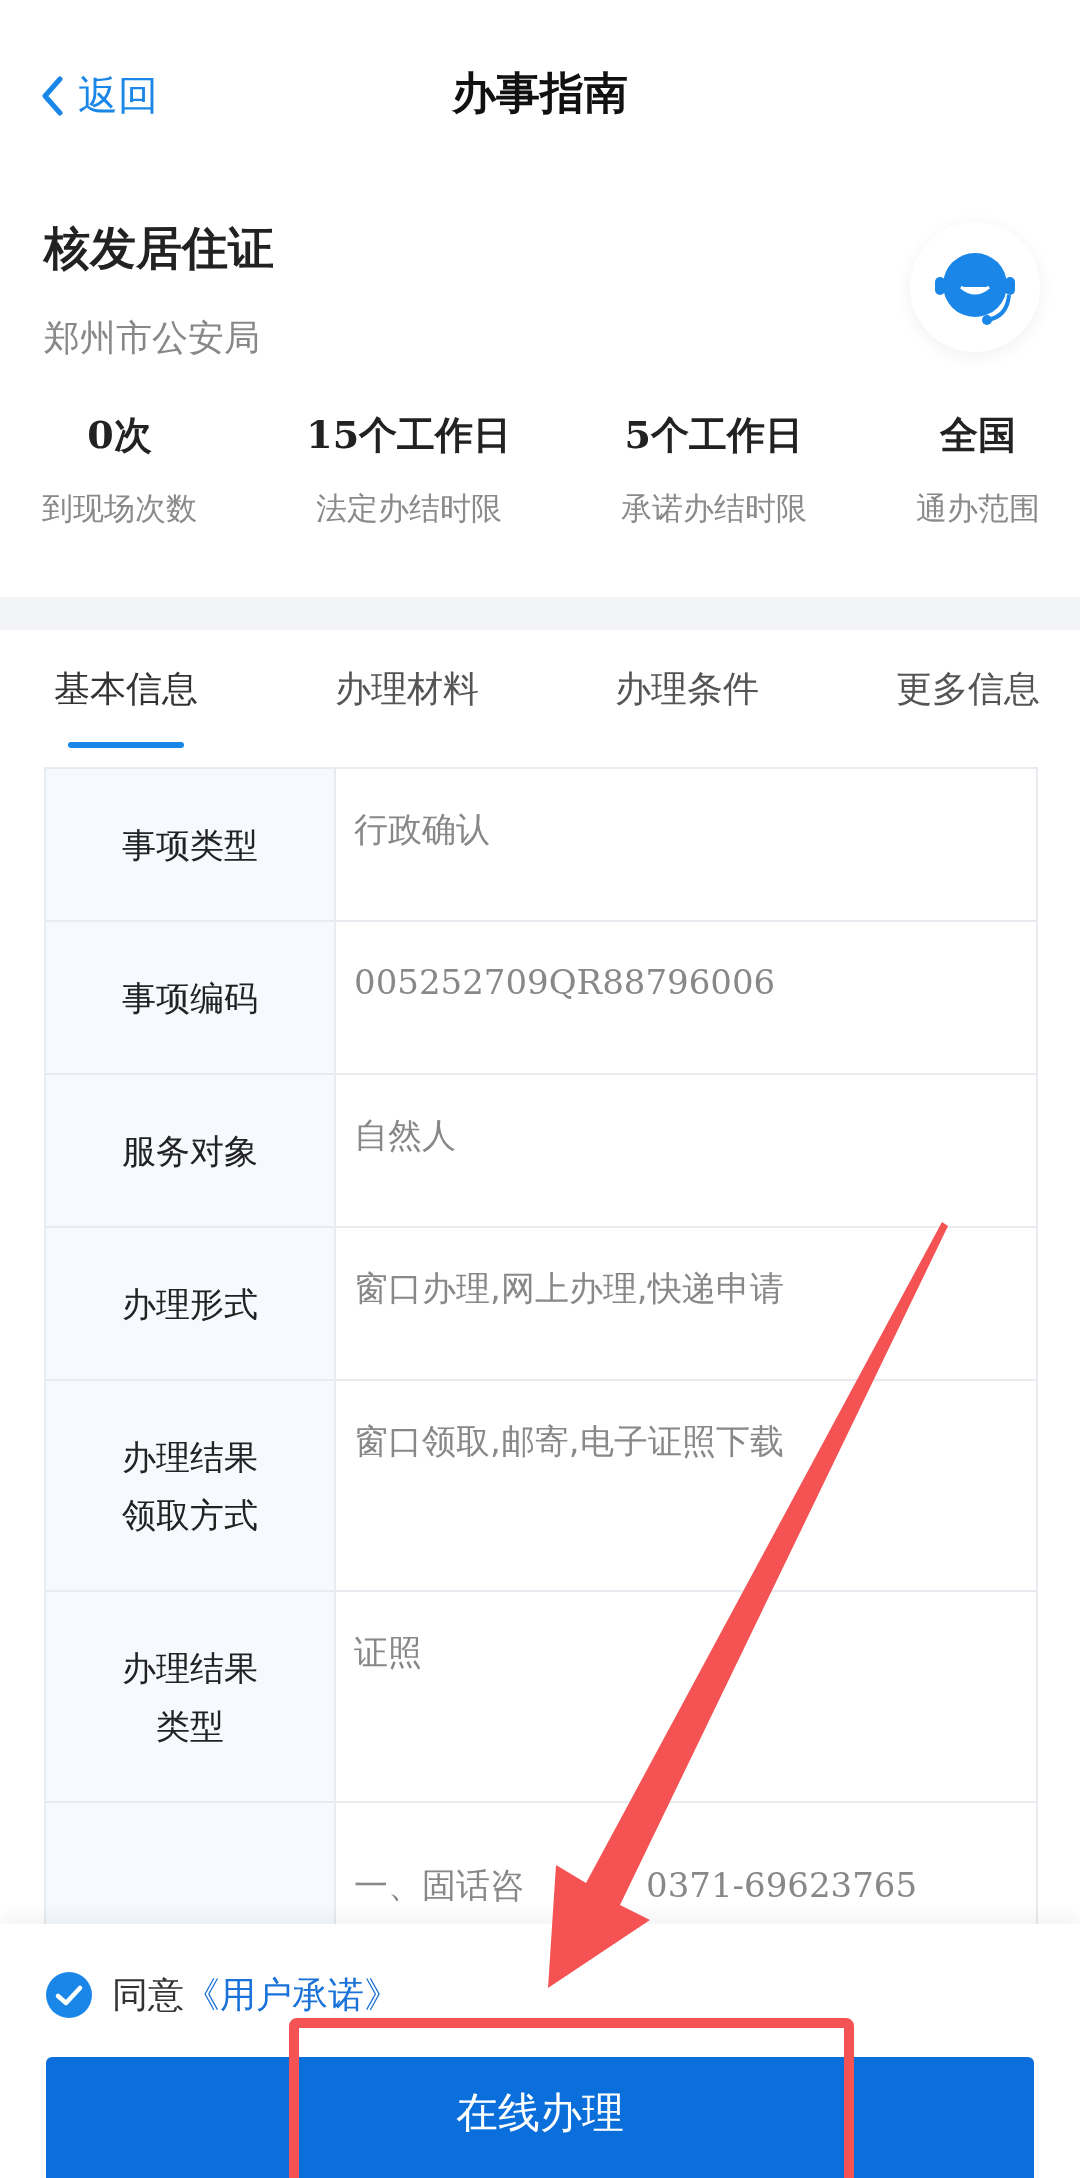 This screenshot has width=1080, height=2178. What do you see at coordinates (713, 508) in the screenshot?
I see `stat-label: 承诺办结时限` at bounding box center [713, 508].